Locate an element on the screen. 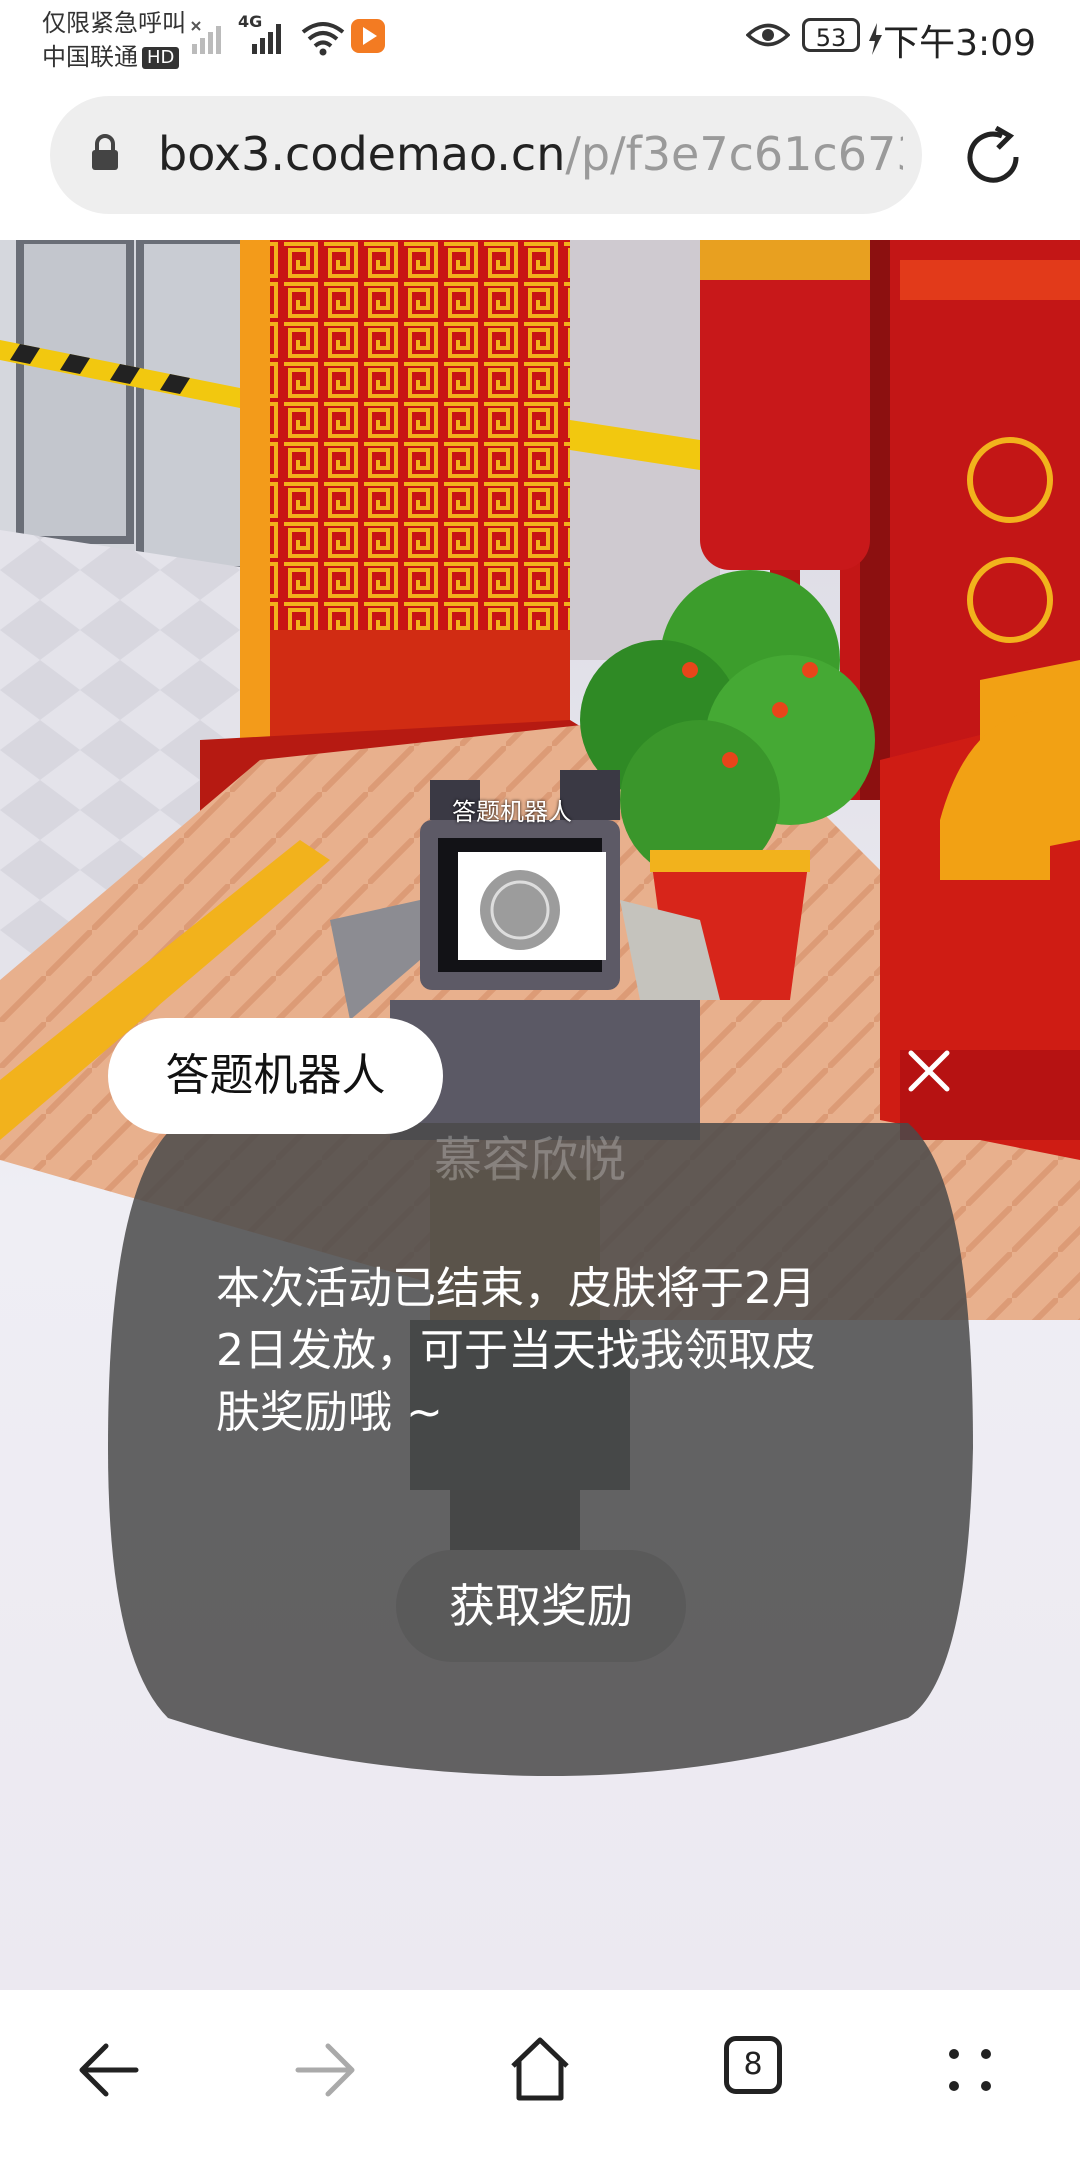 This screenshot has width=1080, height=2160. browser-bottom-nav: 8 is located at coordinates (540, 2075).